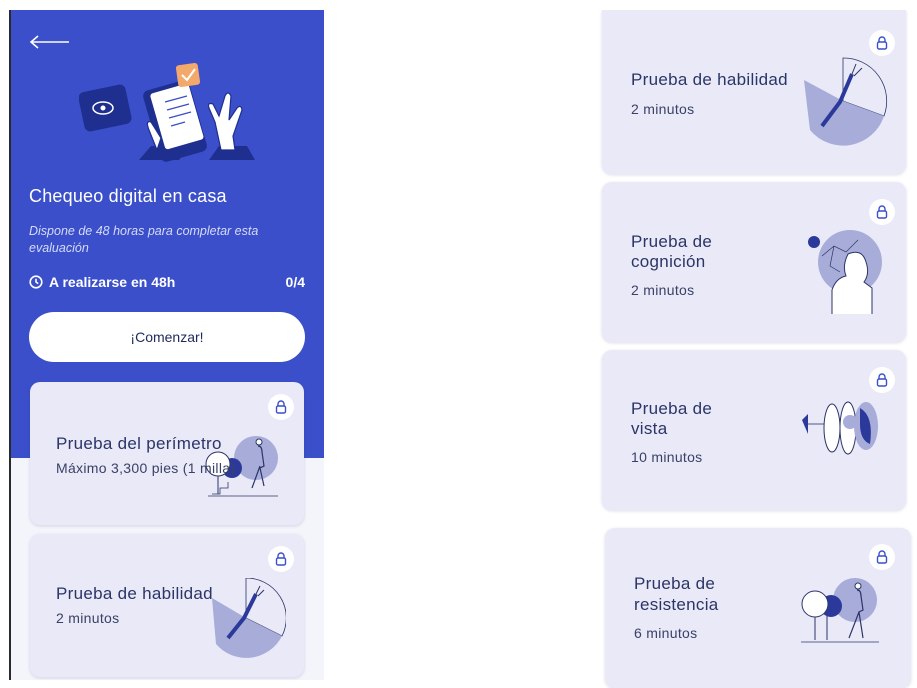  What do you see at coordinates (105, 108) in the screenshot?
I see `eye-icon` at bounding box center [105, 108].